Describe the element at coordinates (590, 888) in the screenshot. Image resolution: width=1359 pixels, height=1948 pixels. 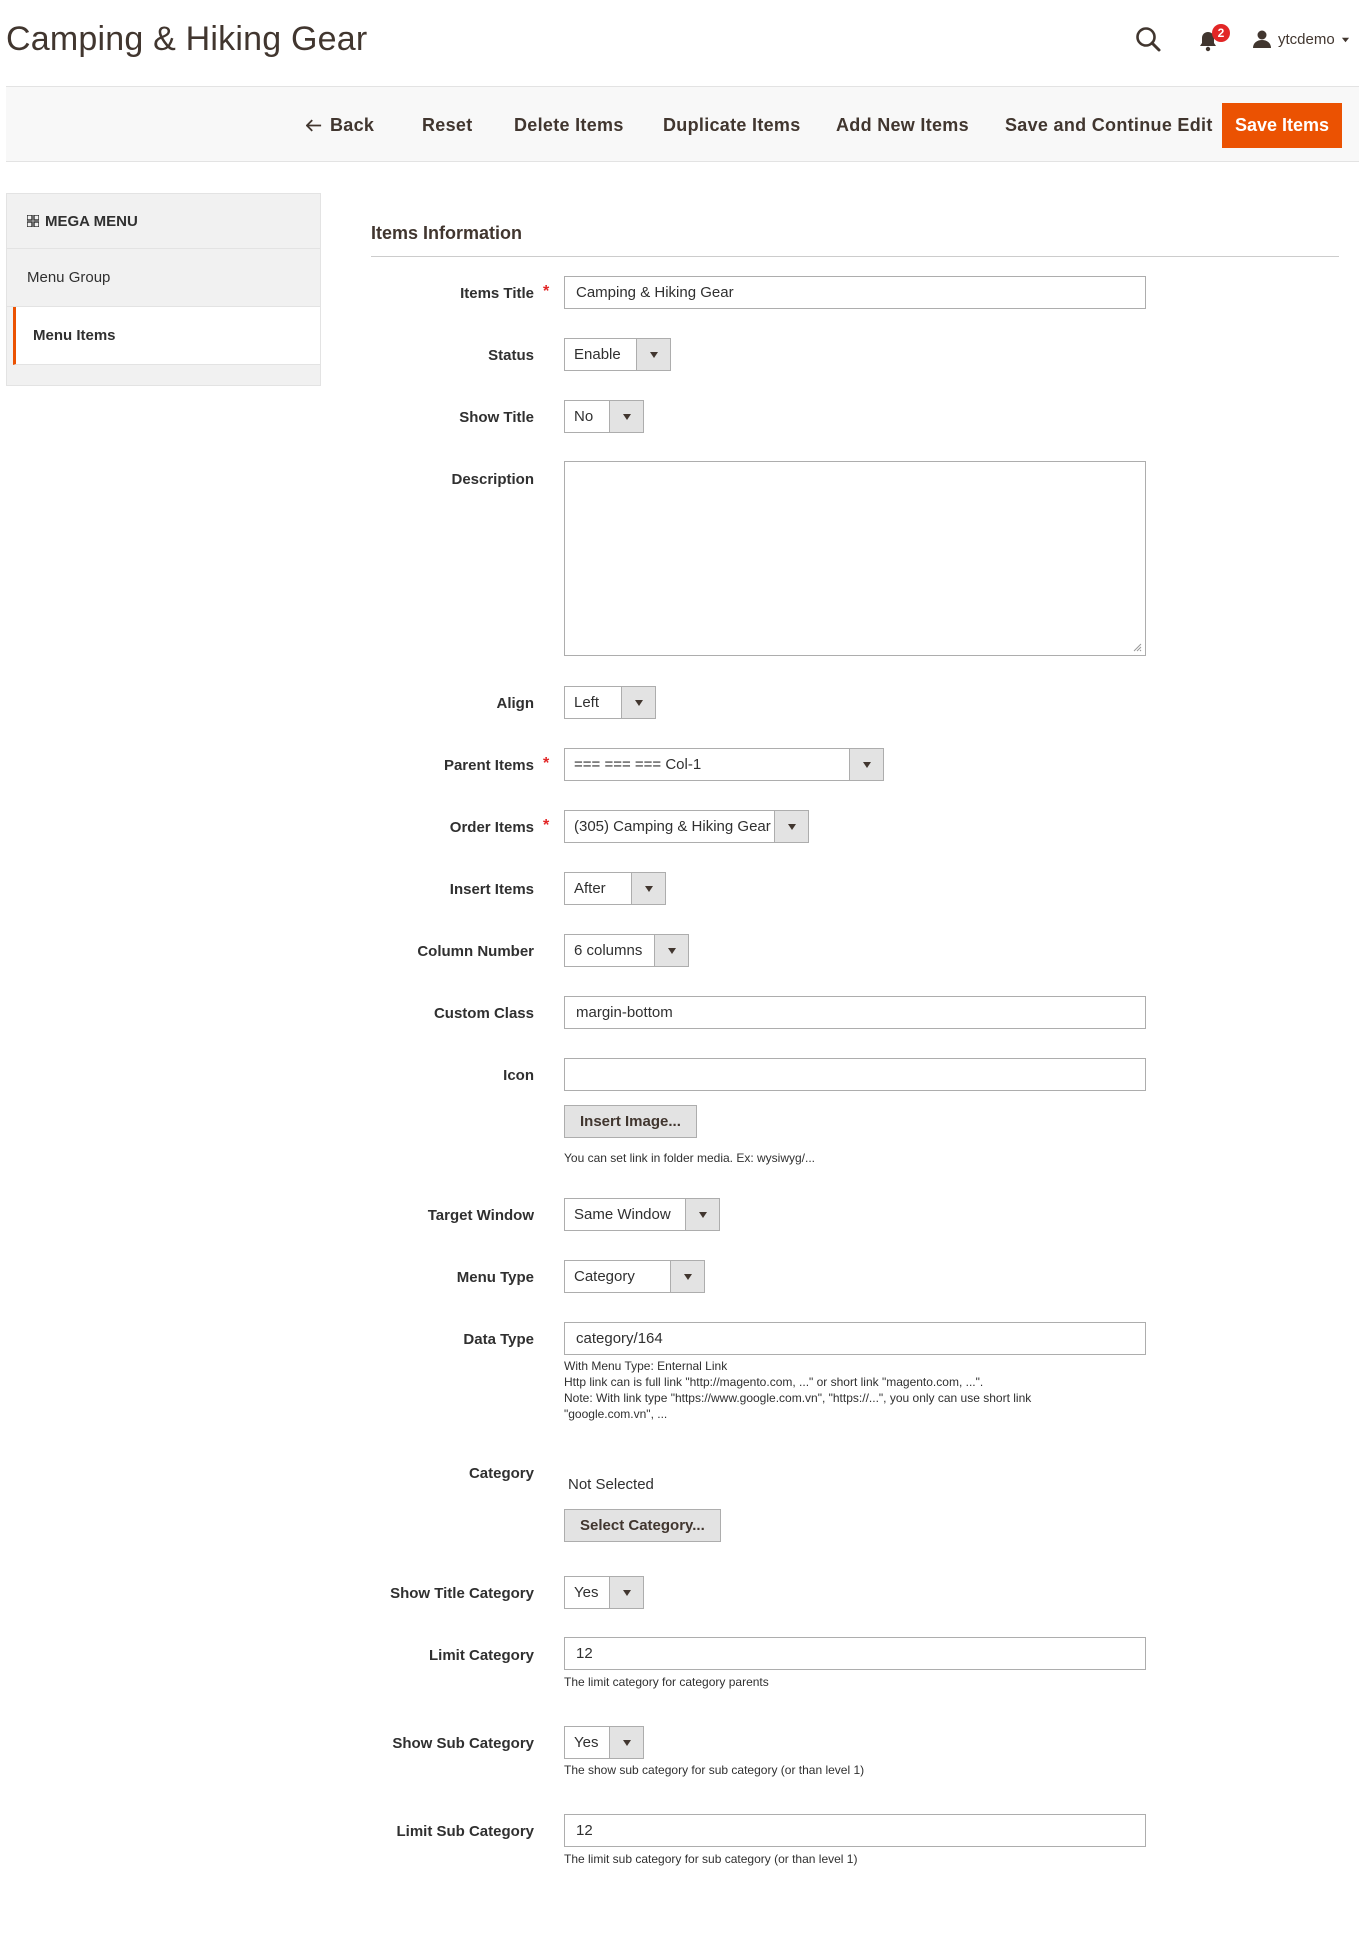
I see `insert-items-value: After` at that location.